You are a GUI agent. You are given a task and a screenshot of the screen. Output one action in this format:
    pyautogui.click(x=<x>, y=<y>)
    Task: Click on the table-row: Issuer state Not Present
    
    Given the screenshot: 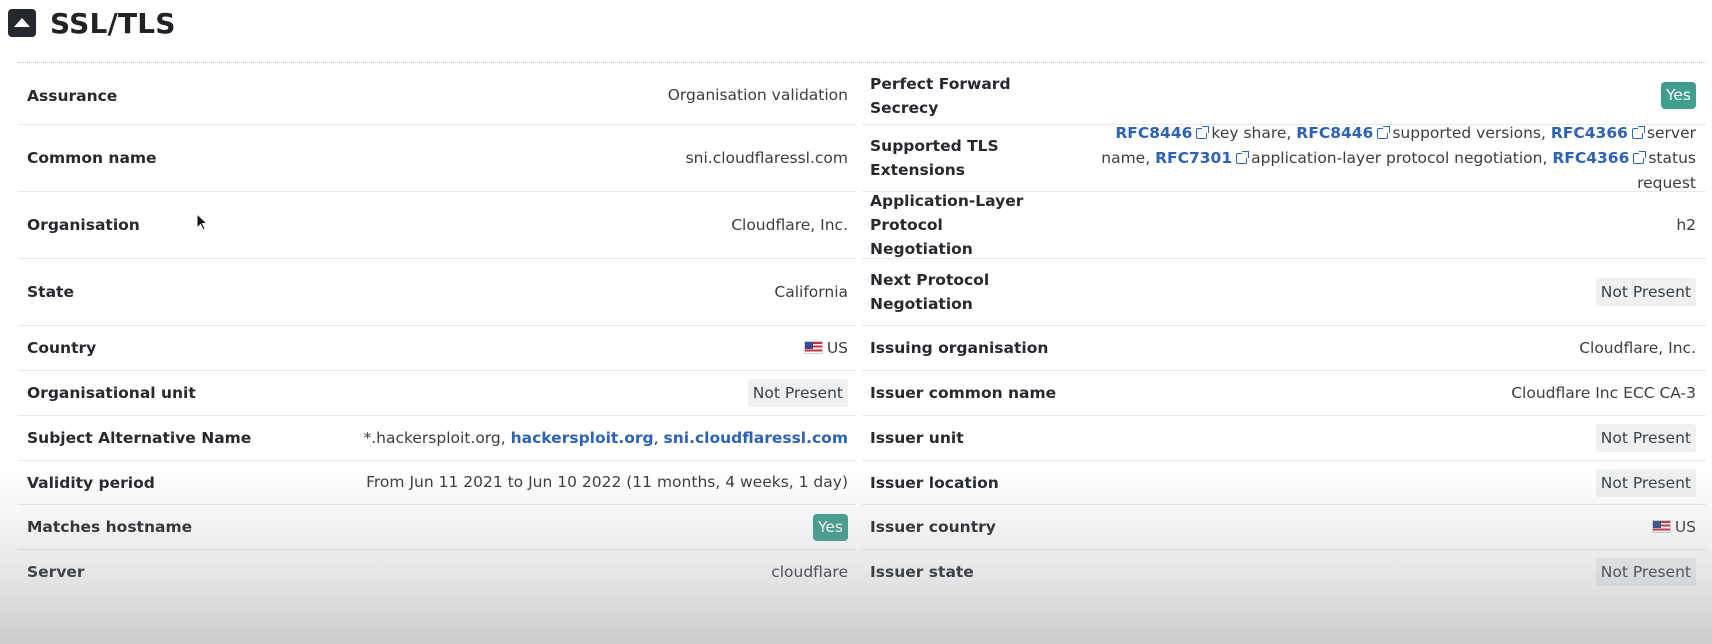 What is the action you would take?
    pyautogui.click(x=1284, y=572)
    